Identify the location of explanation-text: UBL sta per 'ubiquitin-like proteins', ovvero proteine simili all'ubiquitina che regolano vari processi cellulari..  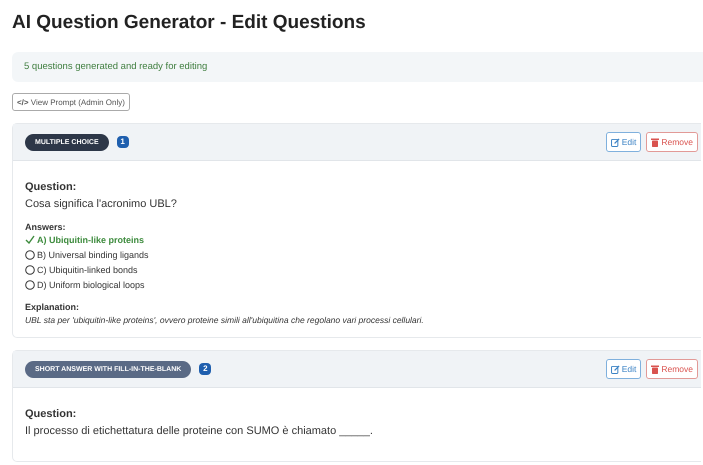
(225, 320).